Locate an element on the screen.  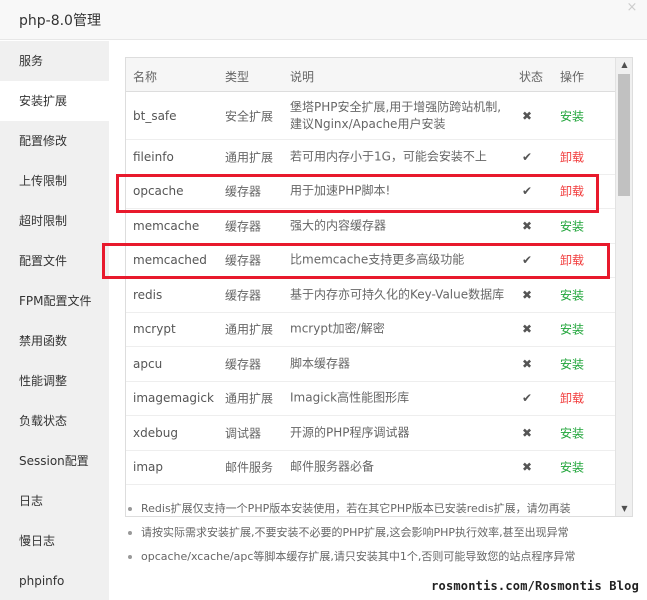
ext-desc: 堡塔PHP安全扩展,用于增强防跨站机制, 建议Nginx/Apache用户安装 is located at coordinates (395, 116).